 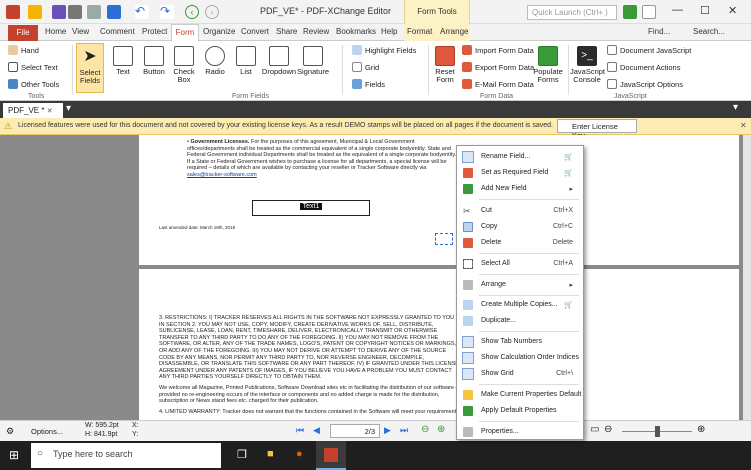 What do you see at coordinates (520, 285) in the screenshot?
I see `menu-item-arrange: Arrange ▸` at bounding box center [520, 285].